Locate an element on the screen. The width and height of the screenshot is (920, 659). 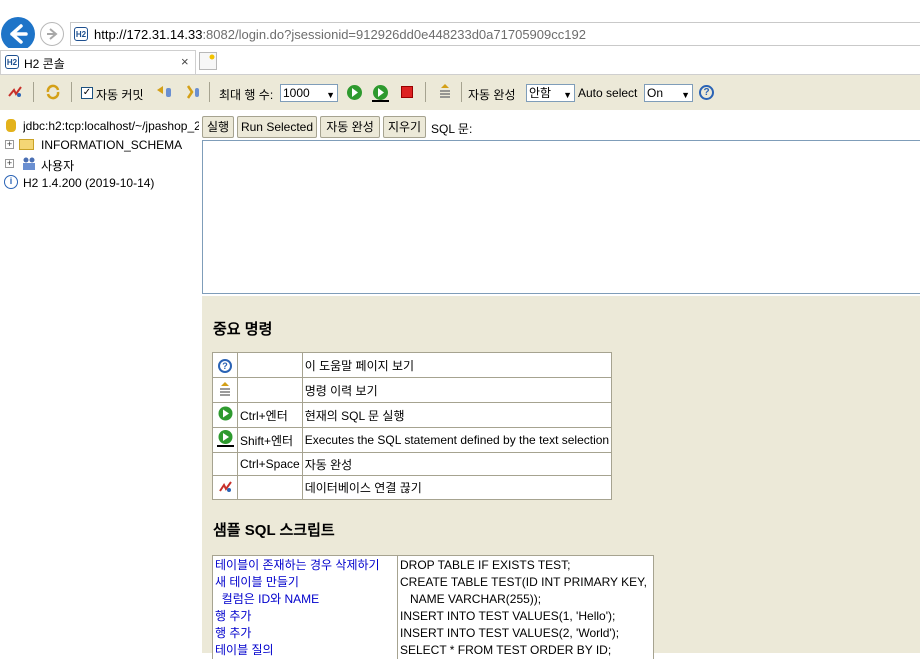
command-desc: 데이터베이스 연결 끊기 is located at coordinates (456, 488).